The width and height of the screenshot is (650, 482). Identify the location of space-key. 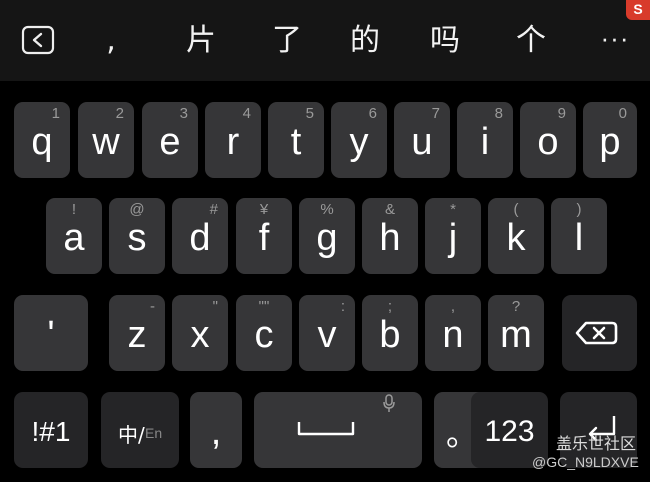
(338, 430).